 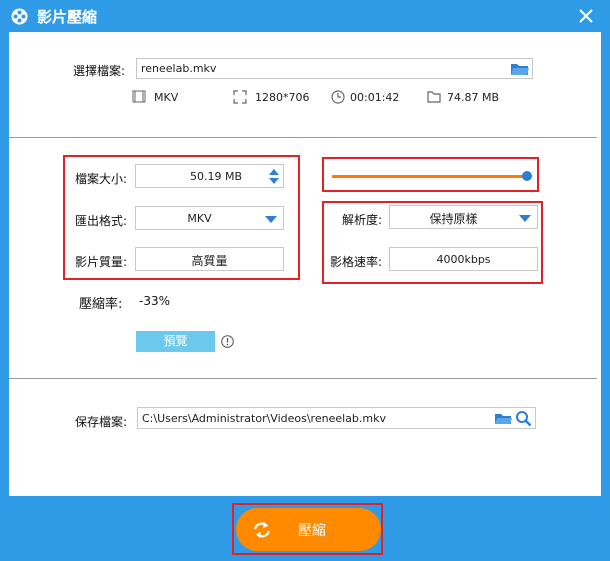 What do you see at coordinates (175, 341) in the screenshot?
I see `preview-button: 預覽` at bounding box center [175, 341].